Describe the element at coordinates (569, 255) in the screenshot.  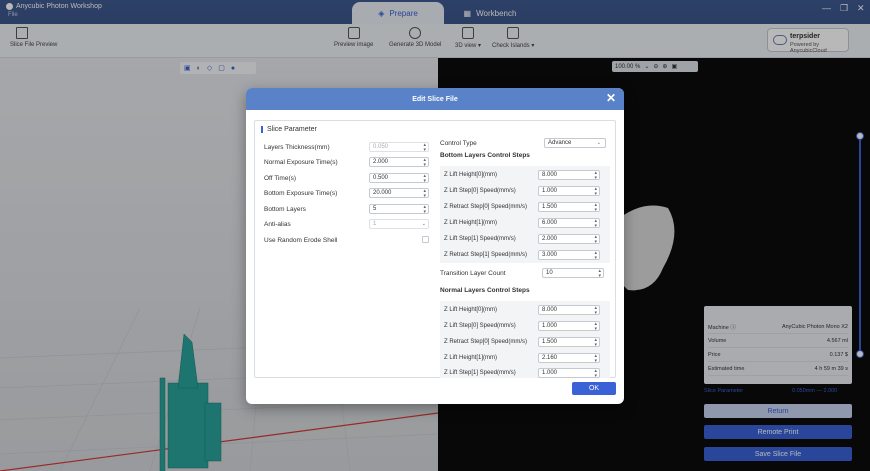
I see `bottom-step-input: 3.000 ▴ ▾` at that location.